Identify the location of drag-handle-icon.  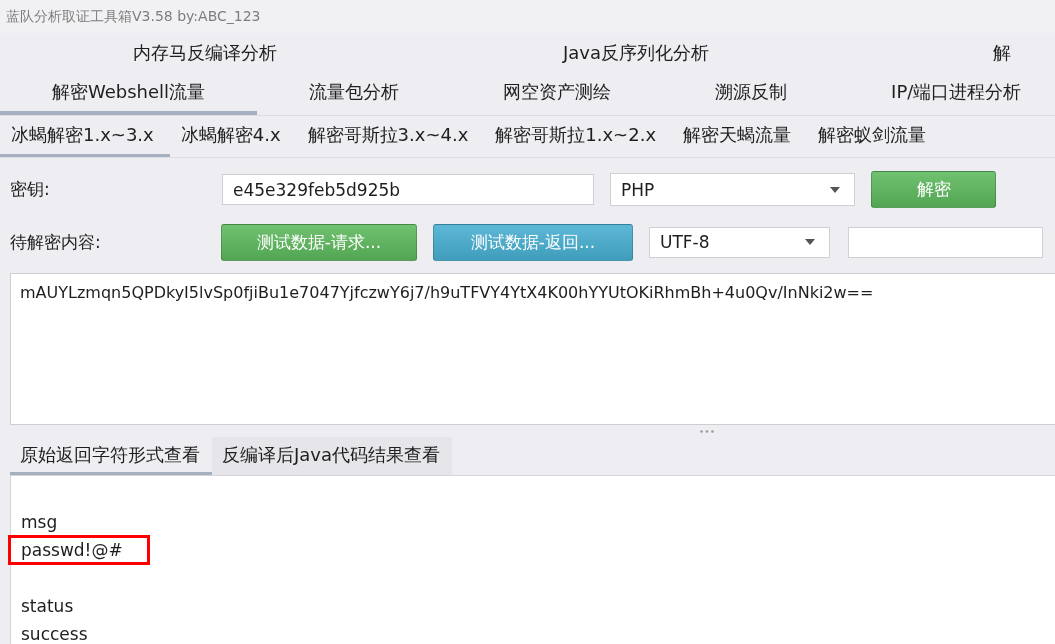
(707, 431).